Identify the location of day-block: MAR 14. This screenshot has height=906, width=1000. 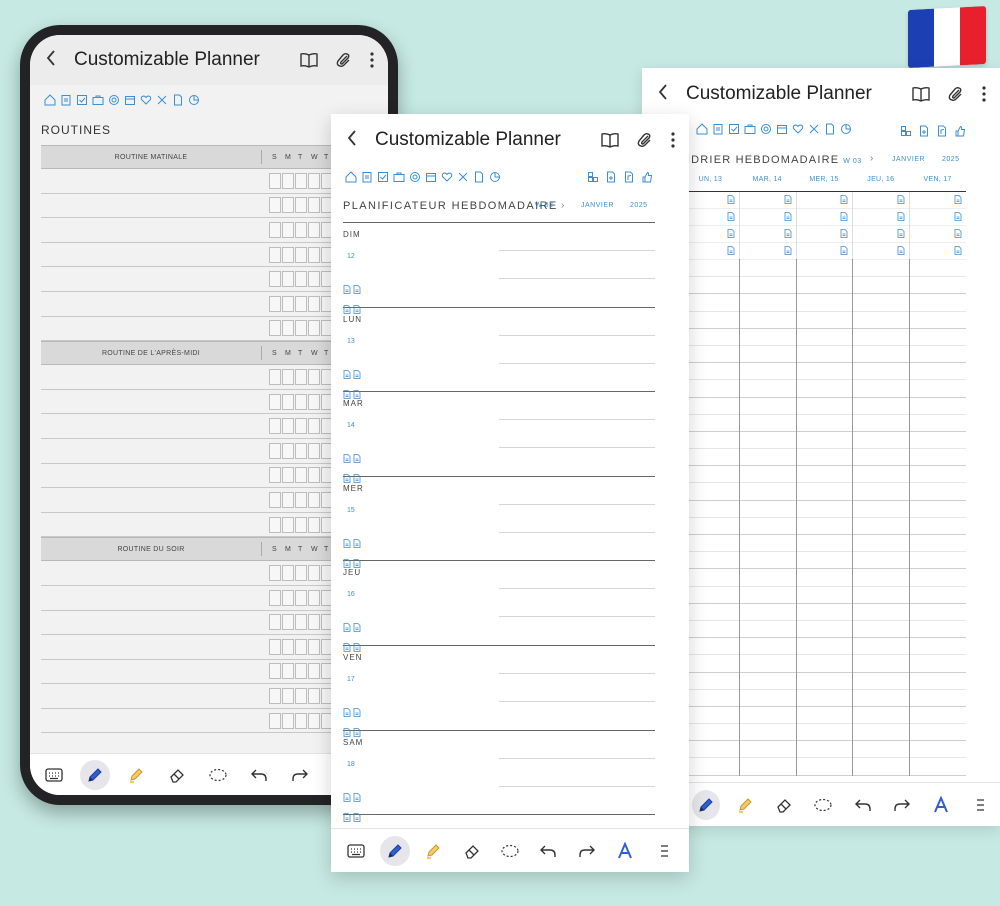
(499, 438).